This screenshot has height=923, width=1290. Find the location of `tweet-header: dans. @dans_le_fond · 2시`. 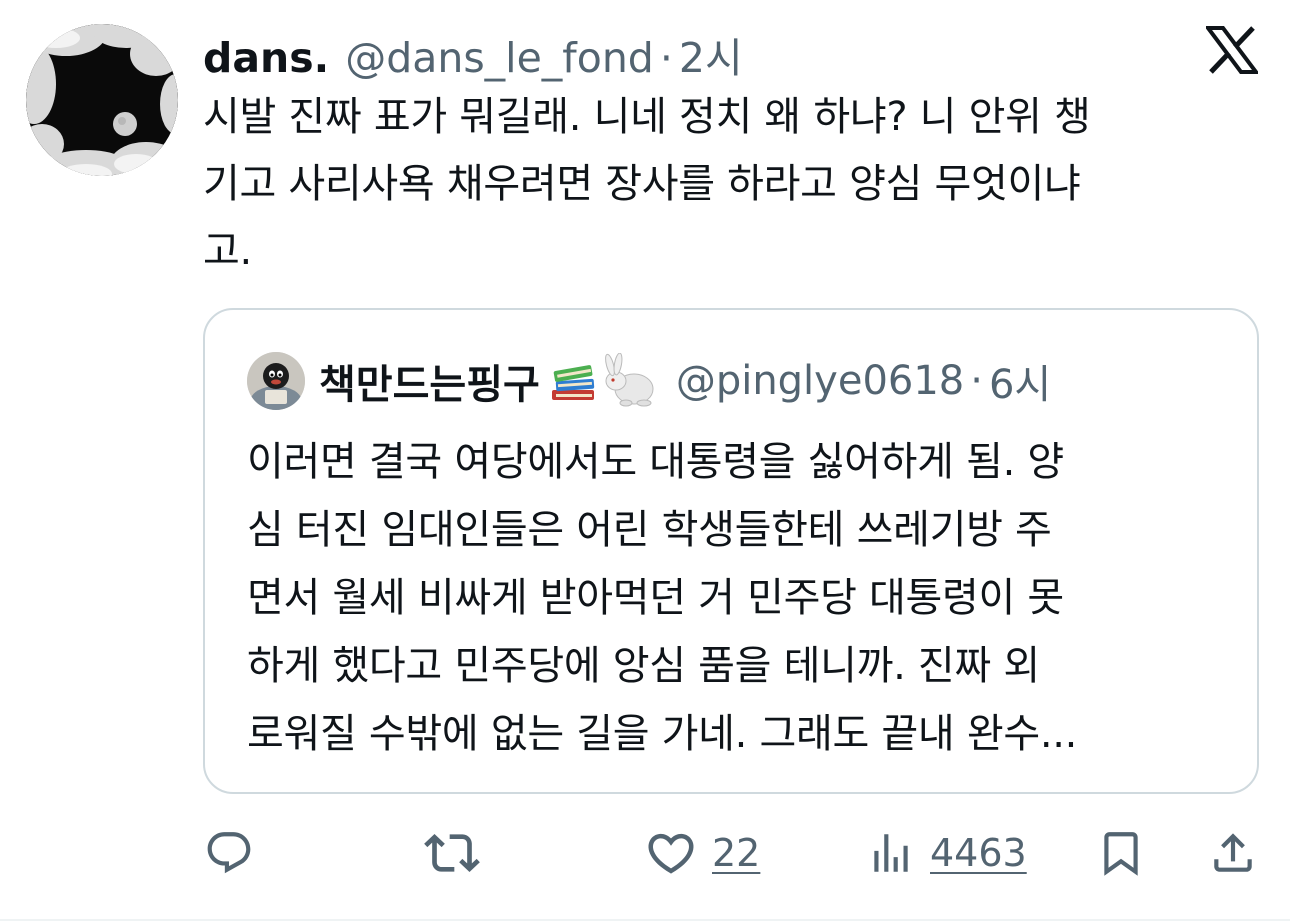

tweet-header: dans. @dans_le_fond · 2시 is located at coordinates (473, 53).